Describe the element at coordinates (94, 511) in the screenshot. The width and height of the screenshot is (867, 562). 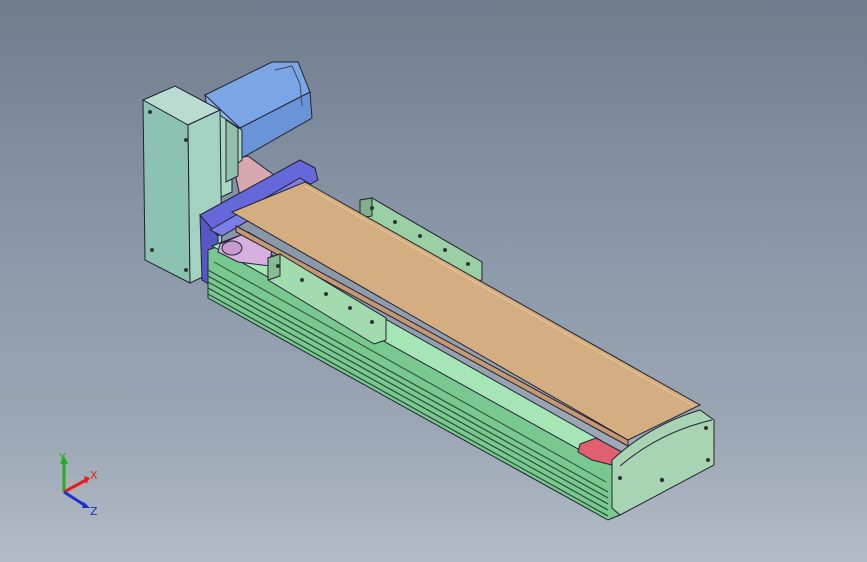
I see `triad-z-label: Z` at that location.